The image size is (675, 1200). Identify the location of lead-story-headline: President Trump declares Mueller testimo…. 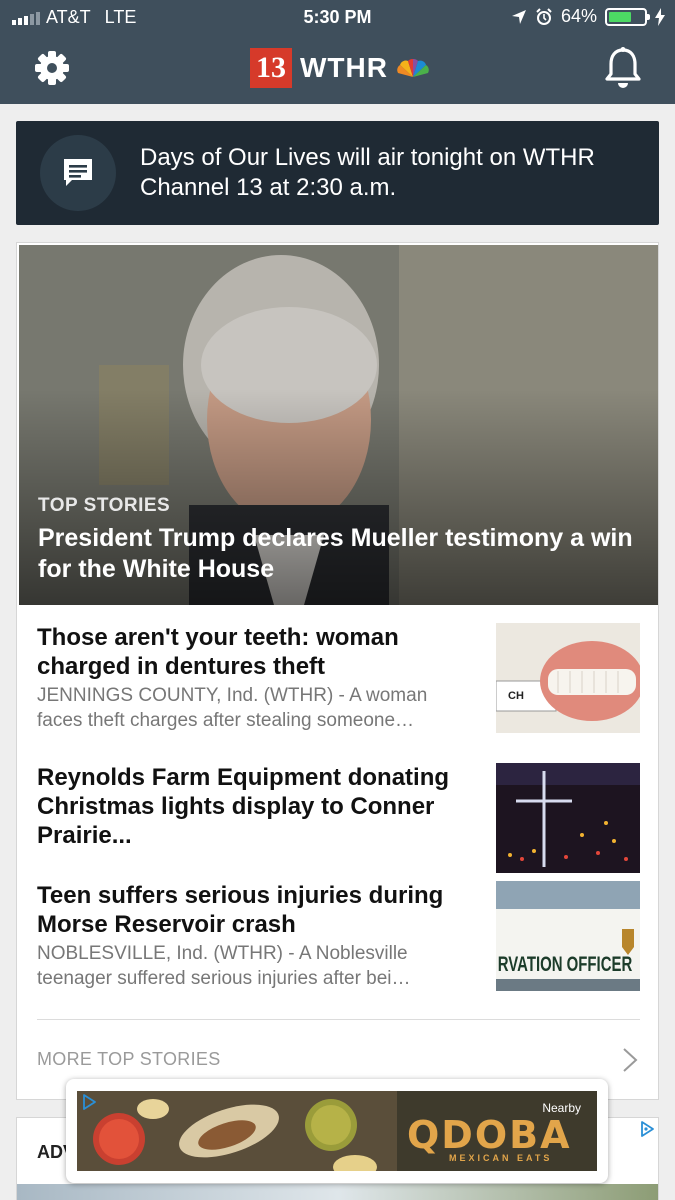
(335, 553).